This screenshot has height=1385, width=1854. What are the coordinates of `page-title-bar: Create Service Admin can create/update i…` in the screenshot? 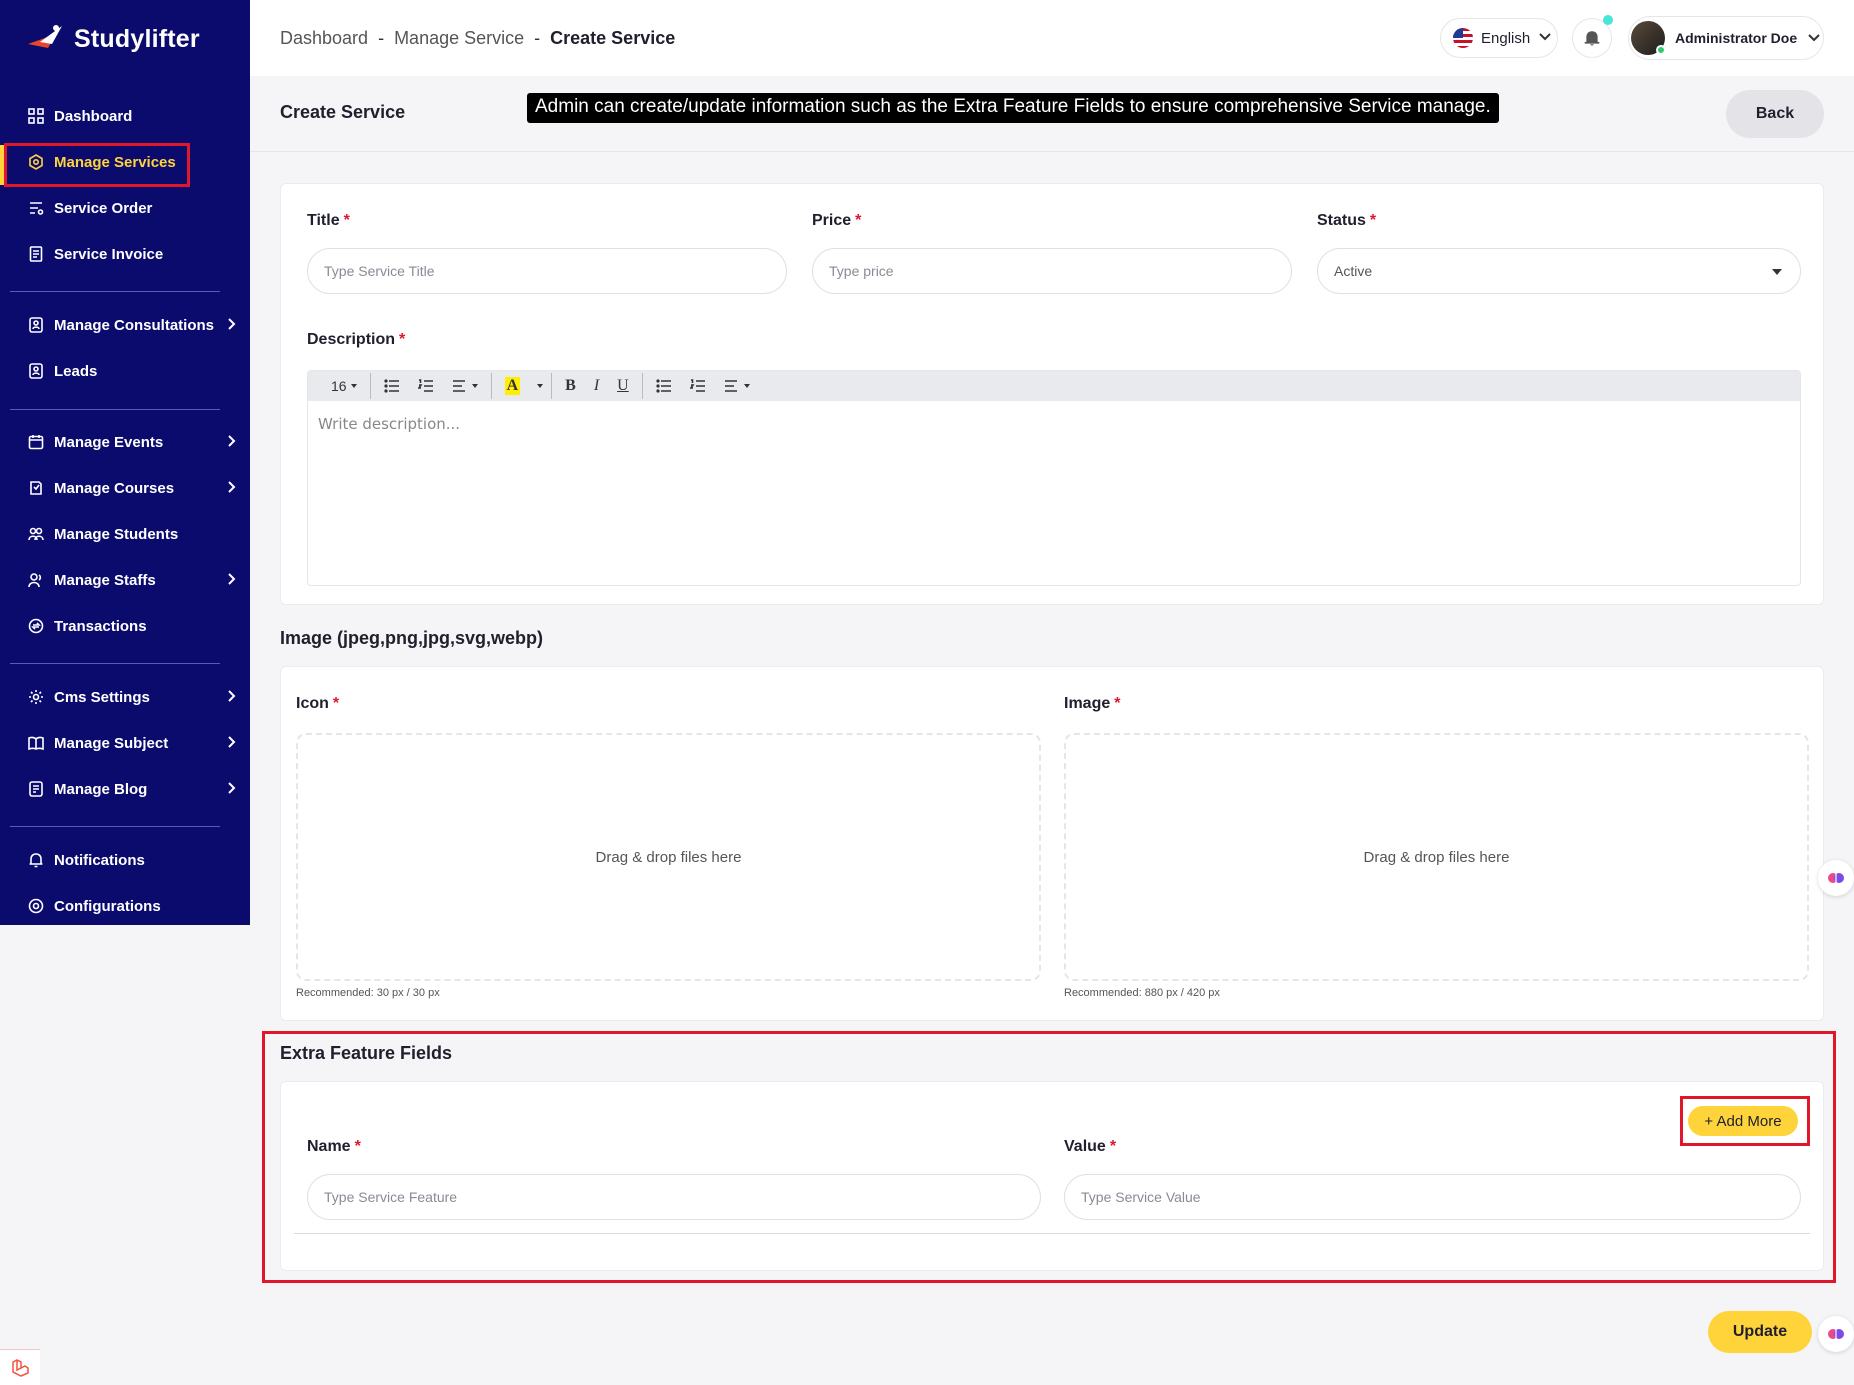 It's located at (1052, 114).